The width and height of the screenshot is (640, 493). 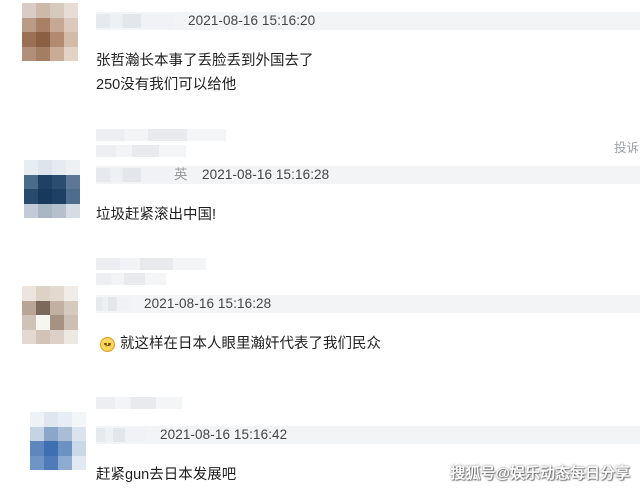 I want to click on report-link: 投诉, so click(x=626, y=146).